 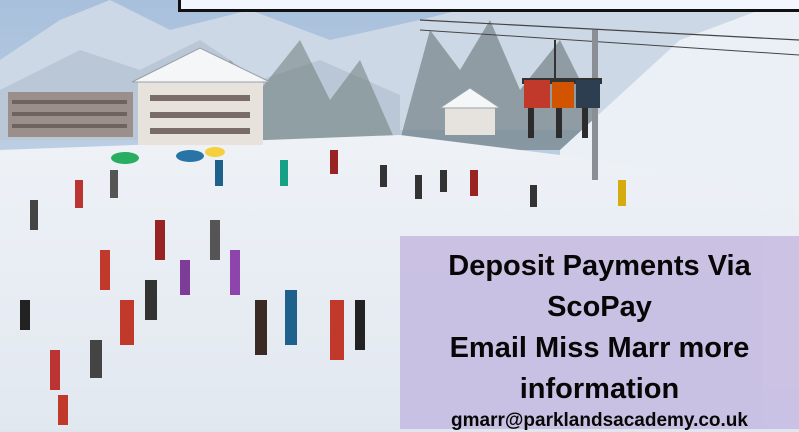 What do you see at coordinates (599, 307) in the screenshot?
I see `payment-method: ScoPay` at bounding box center [599, 307].